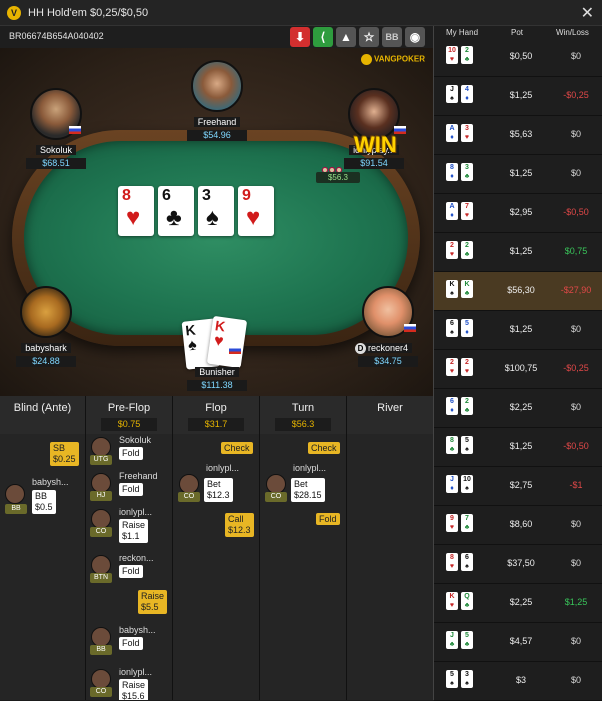 Image resolution: width=602 pixels, height=701 pixels. Describe the element at coordinates (467, 640) in the screenshot. I see `mini-card: 5 ♣` at that location.